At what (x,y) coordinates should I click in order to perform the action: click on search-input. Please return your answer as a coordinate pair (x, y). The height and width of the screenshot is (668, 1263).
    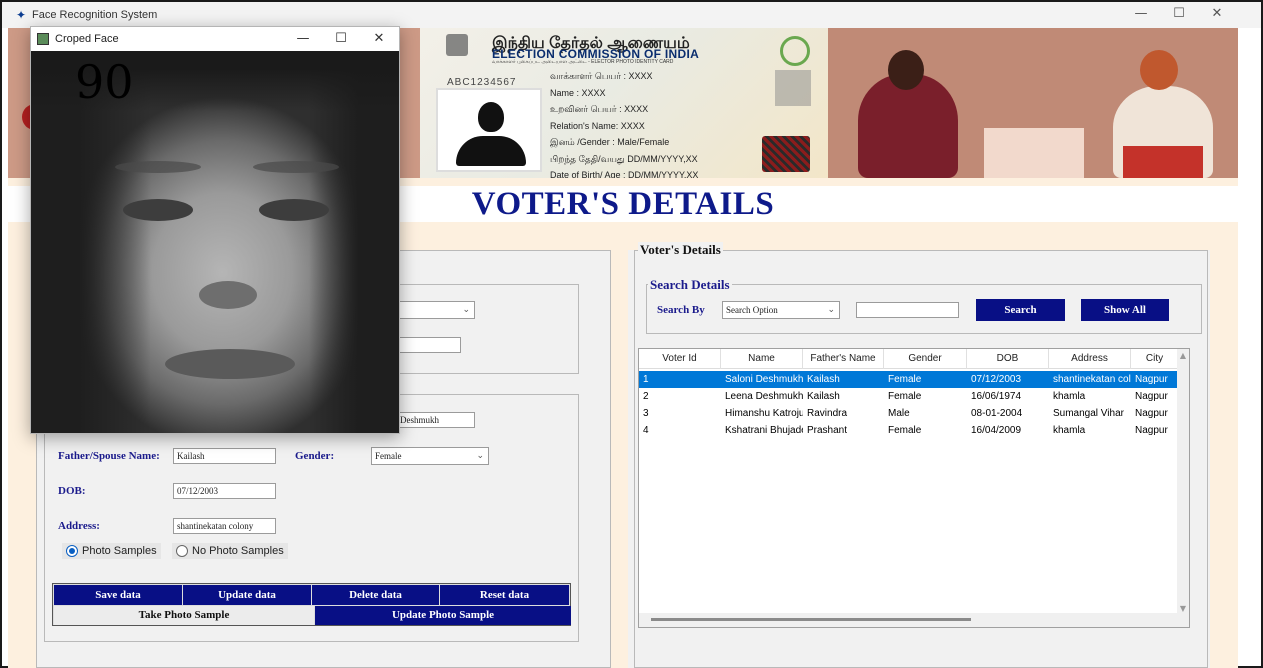
    Looking at the image, I should click on (907, 310).